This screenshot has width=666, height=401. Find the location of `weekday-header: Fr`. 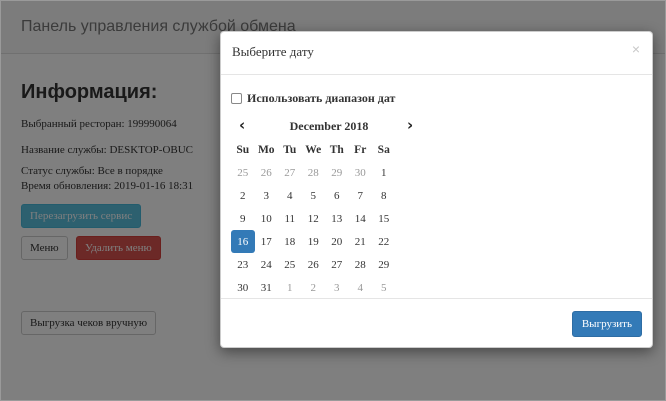

weekday-header: Fr is located at coordinates (360, 149).